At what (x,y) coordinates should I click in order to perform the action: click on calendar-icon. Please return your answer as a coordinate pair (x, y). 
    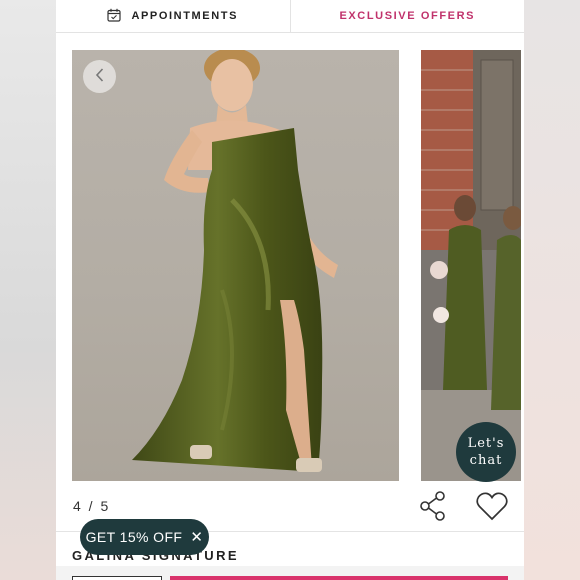
    Looking at the image, I should click on (114, 16).